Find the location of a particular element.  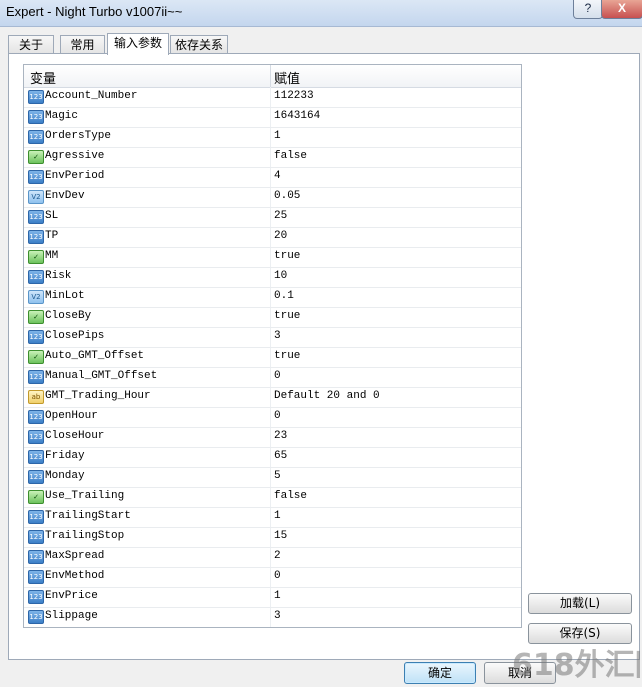

parameter-name: OpenHour is located at coordinates (71, 416).